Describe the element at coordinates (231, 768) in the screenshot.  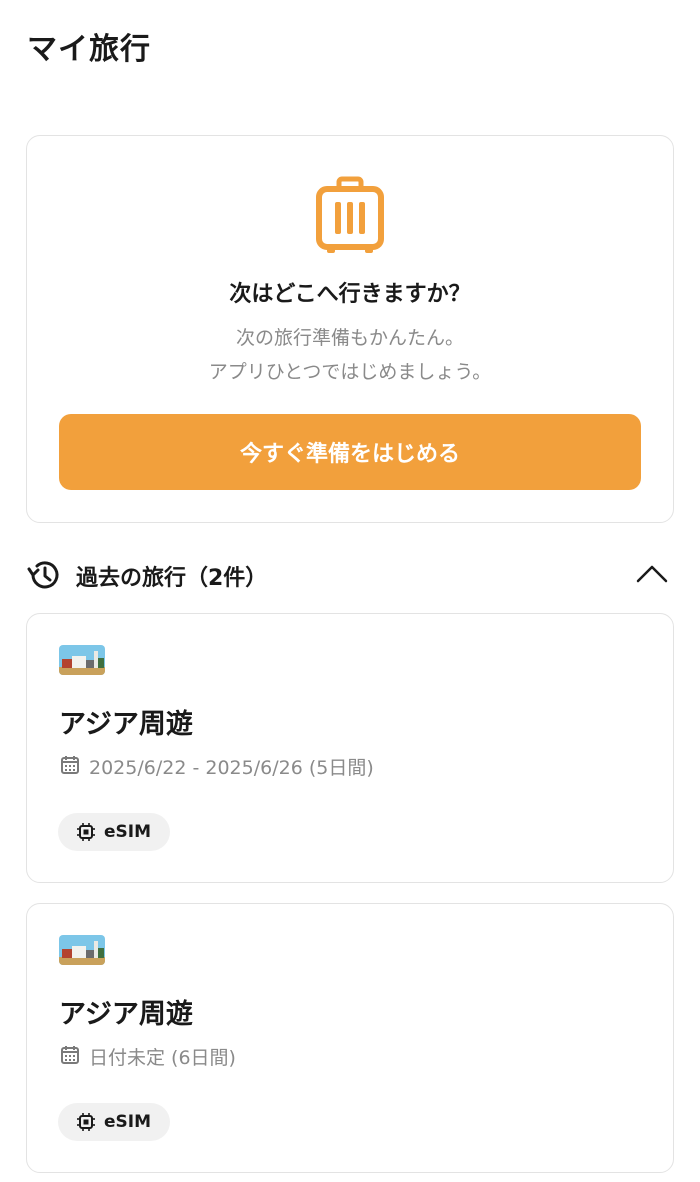
I see `trip-dates: 2025/6/22 - 2025/6/26 (5日間)` at that location.